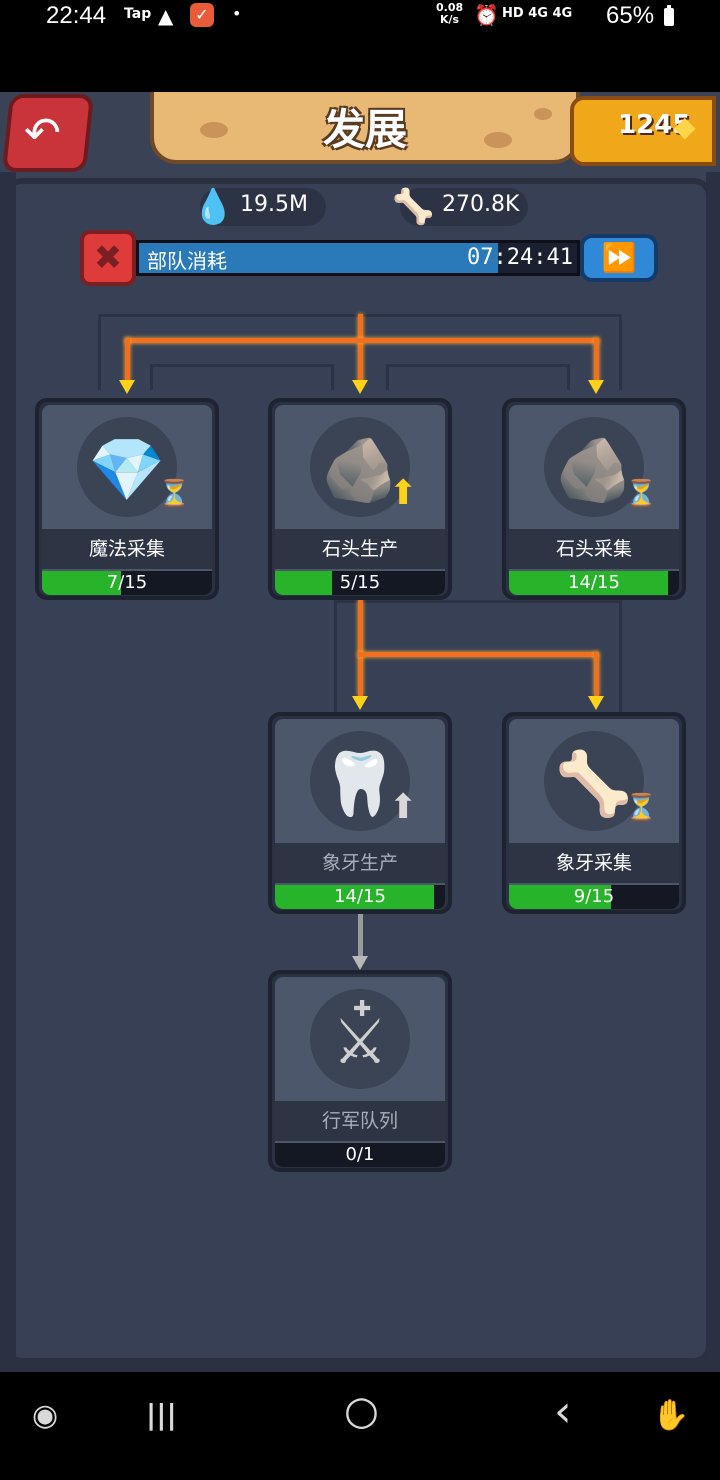 Image resolution: width=720 pixels, height=1480 pixels. What do you see at coordinates (8, 772) in the screenshot?
I see `rock-border-left` at bounding box center [8, 772].